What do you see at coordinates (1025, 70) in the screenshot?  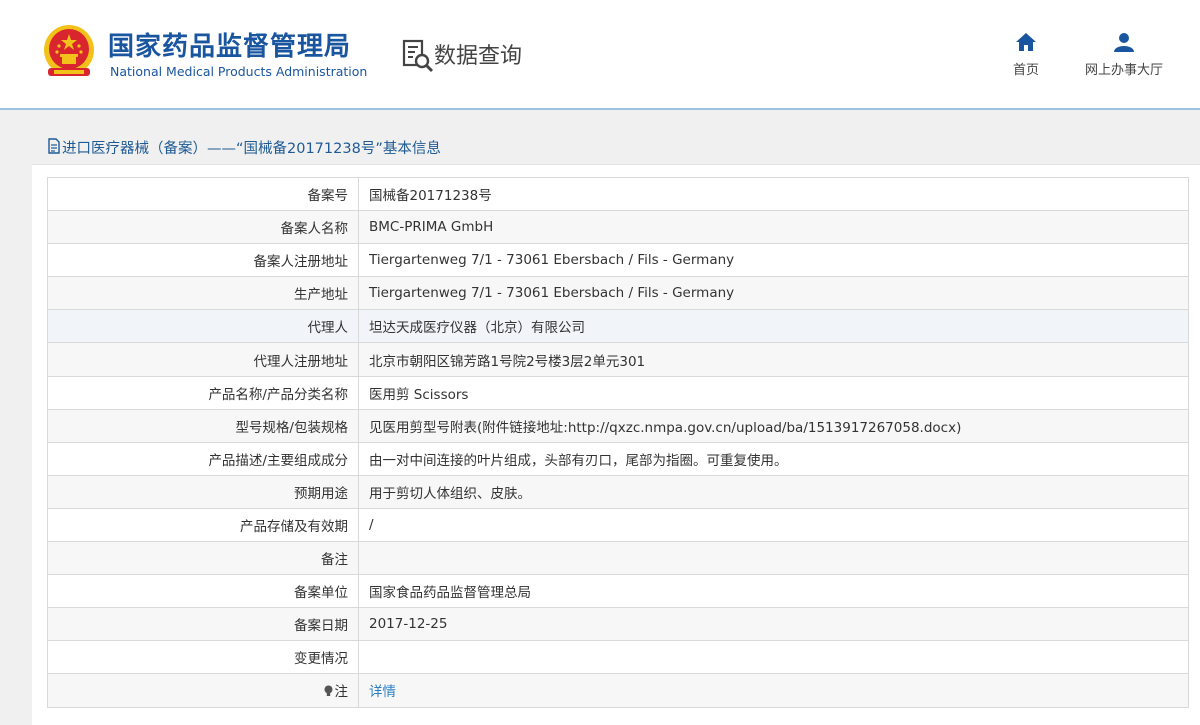 I see `nav-home-label: 首页` at bounding box center [1025, 70].